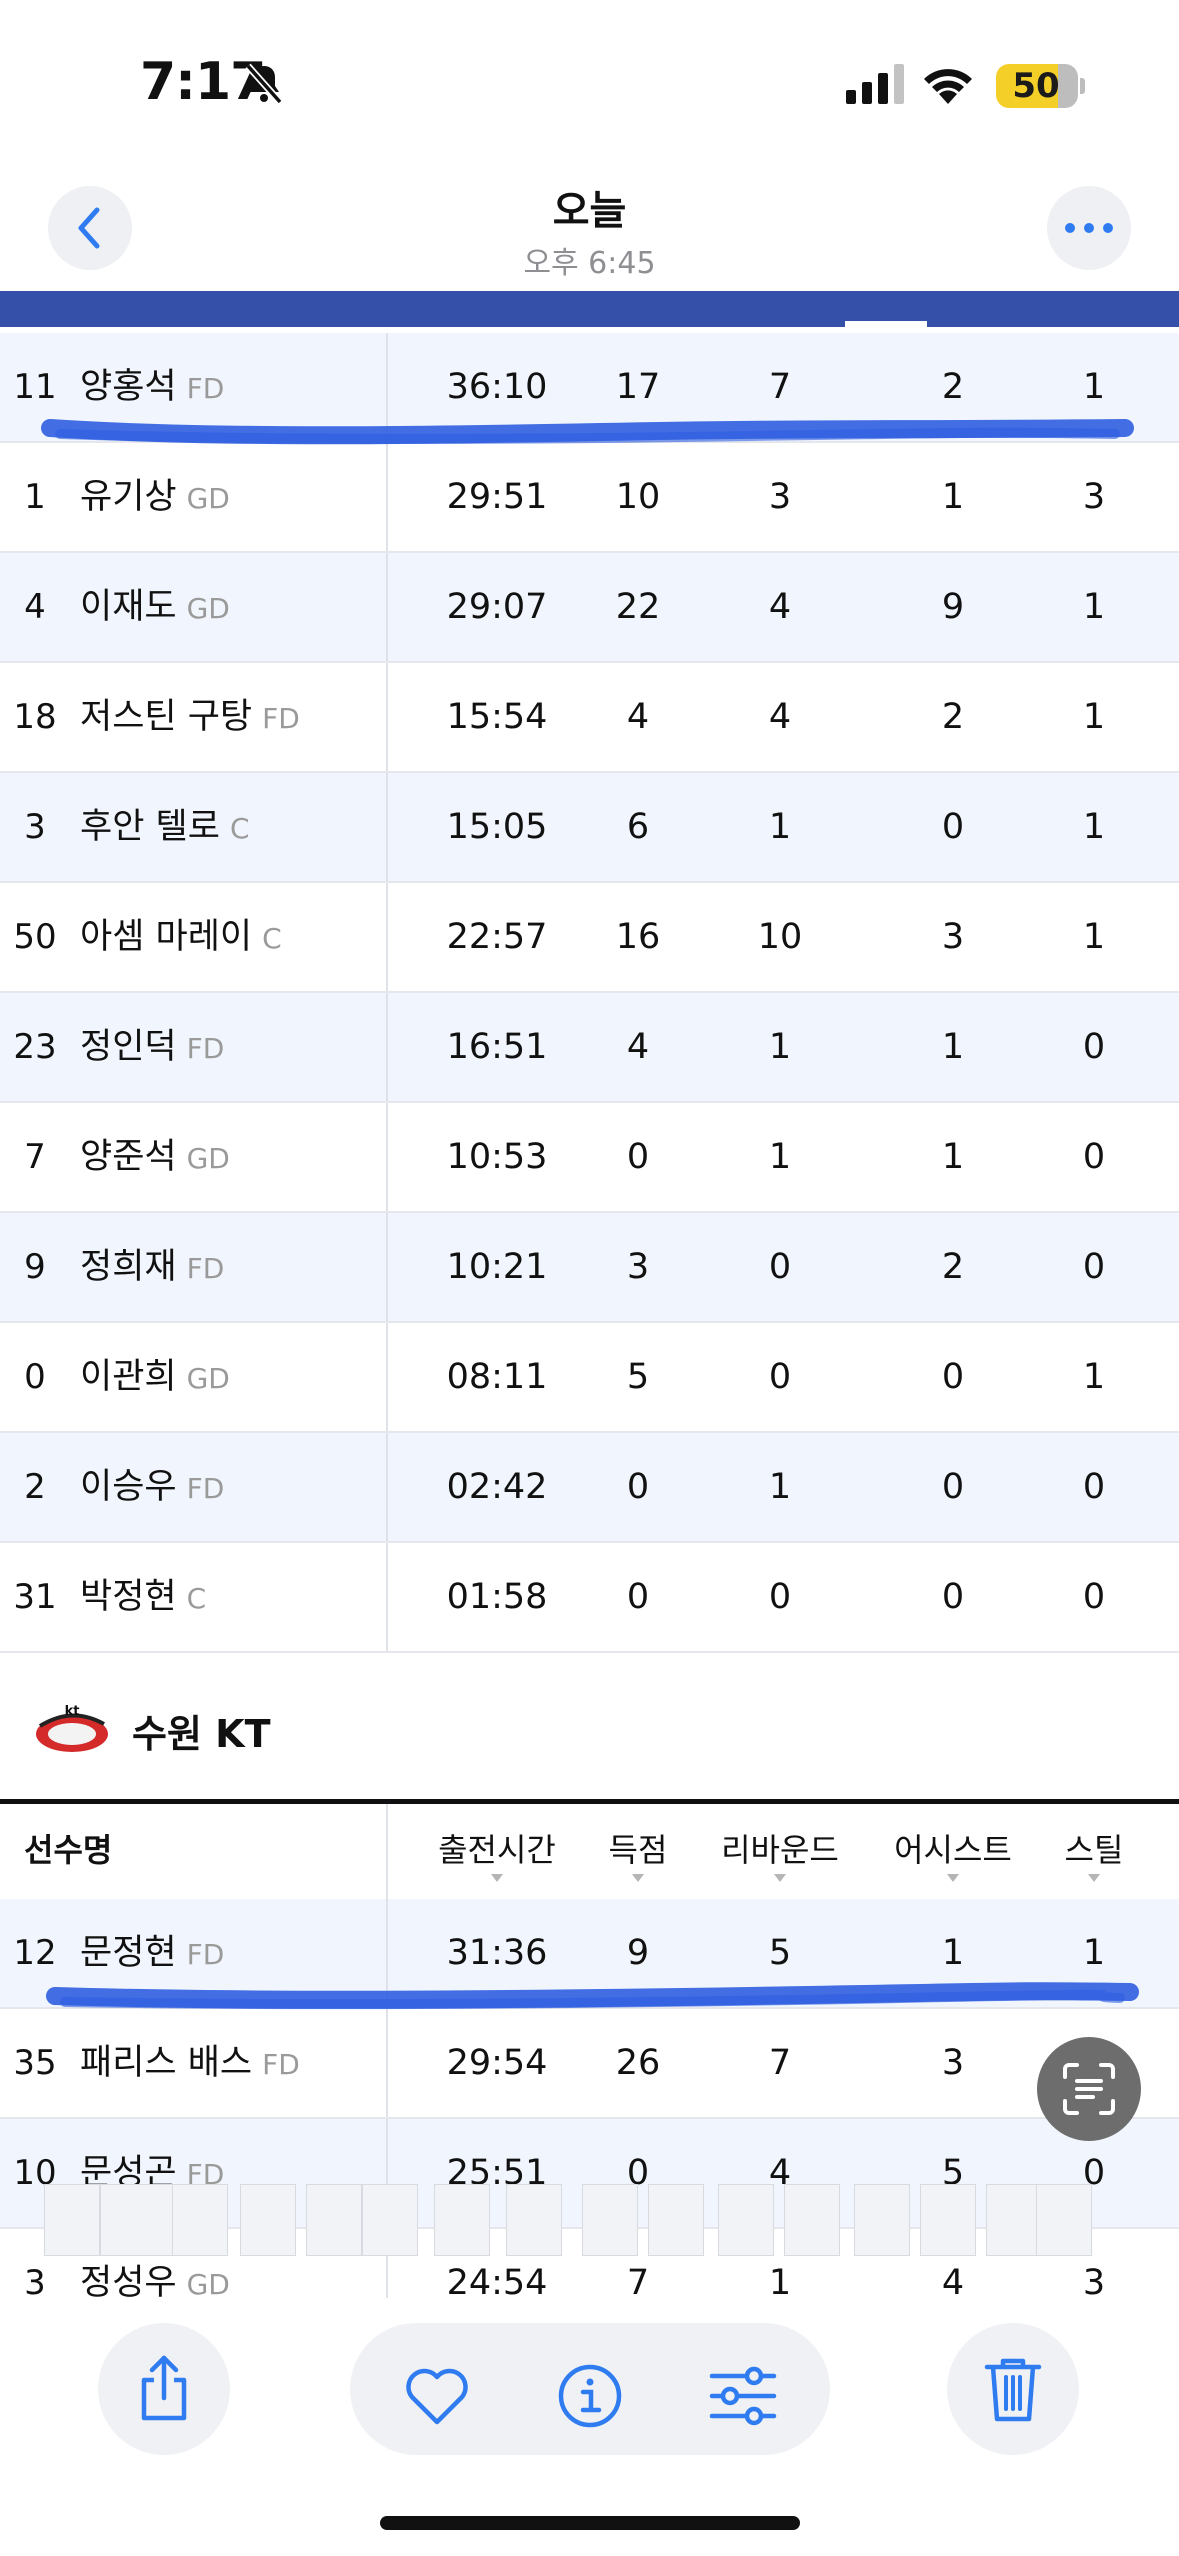 Image resolution: width=1179 pixels, height=2556 pixels. Describe the element at coordinates (589, 309) in the screenshot. I see `tab-strip` at that location.